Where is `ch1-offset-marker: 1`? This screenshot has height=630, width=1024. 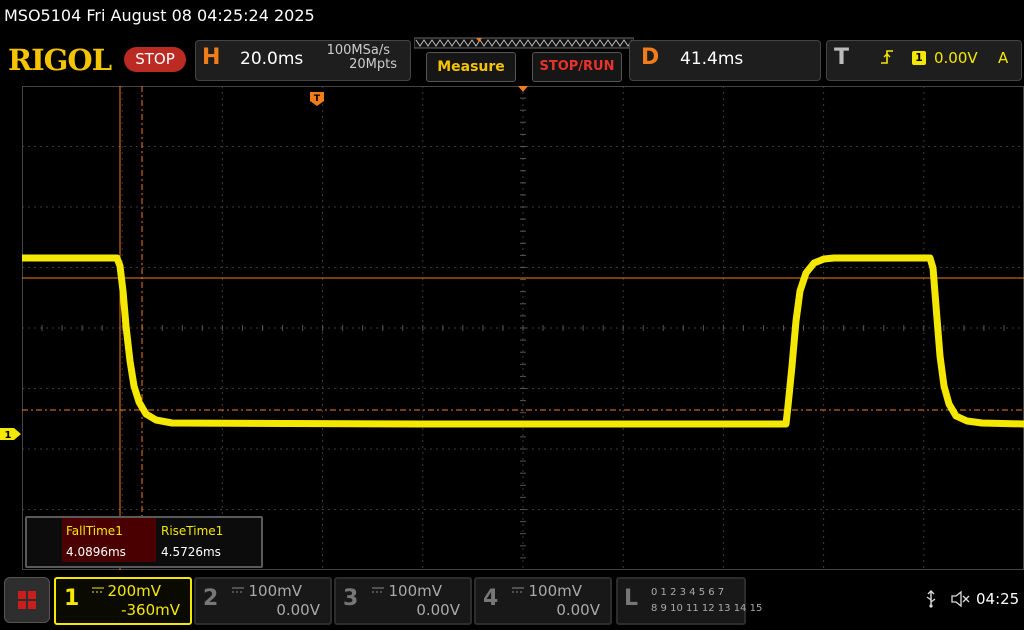 ch1-offset-marker: 1 is located at coordinates (11, 434).